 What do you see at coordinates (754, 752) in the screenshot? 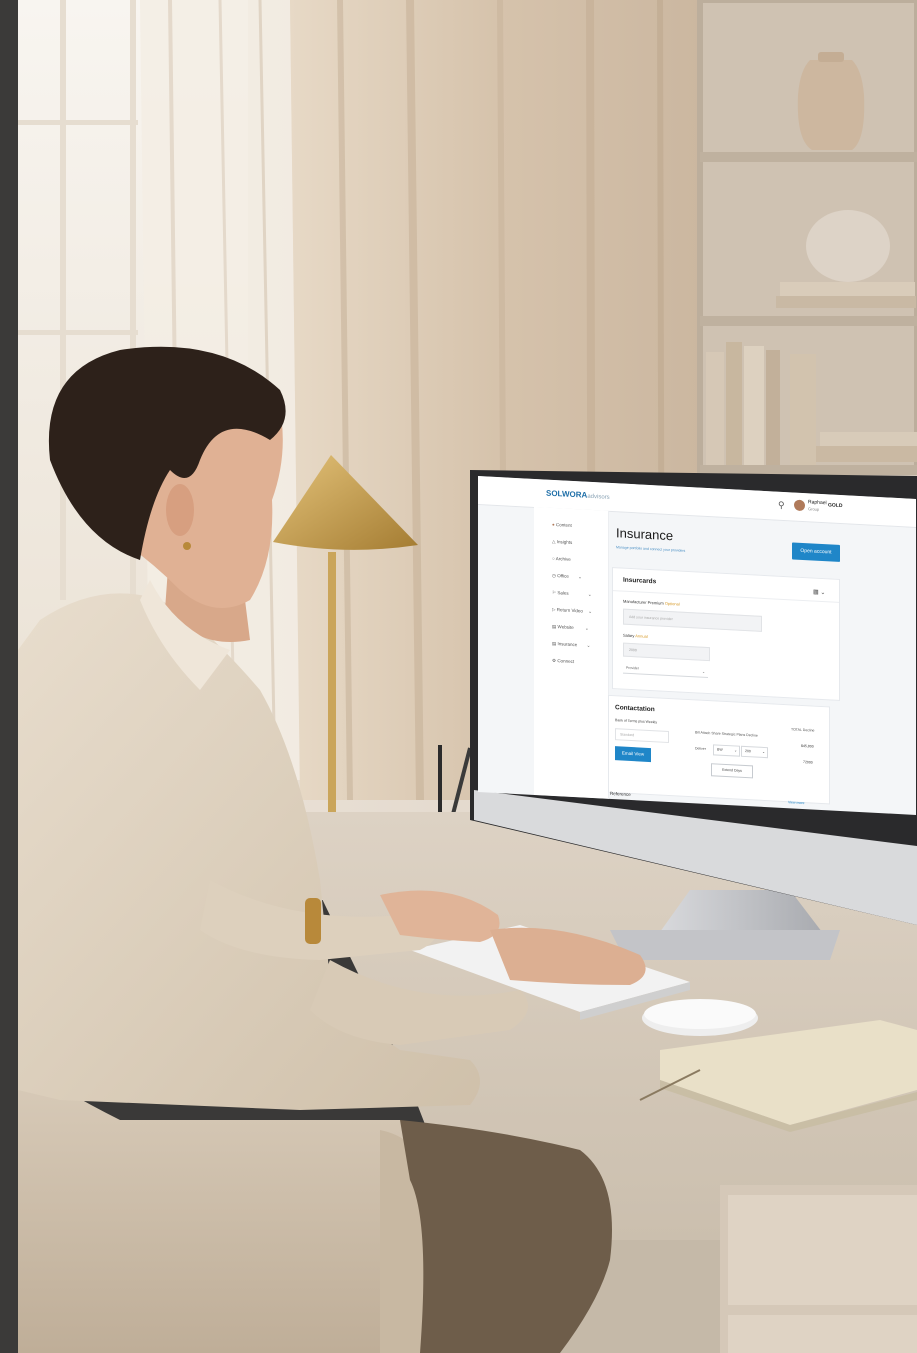
I see `deliver-select-2: 200 ⌄` at bounding box center [754, 752].